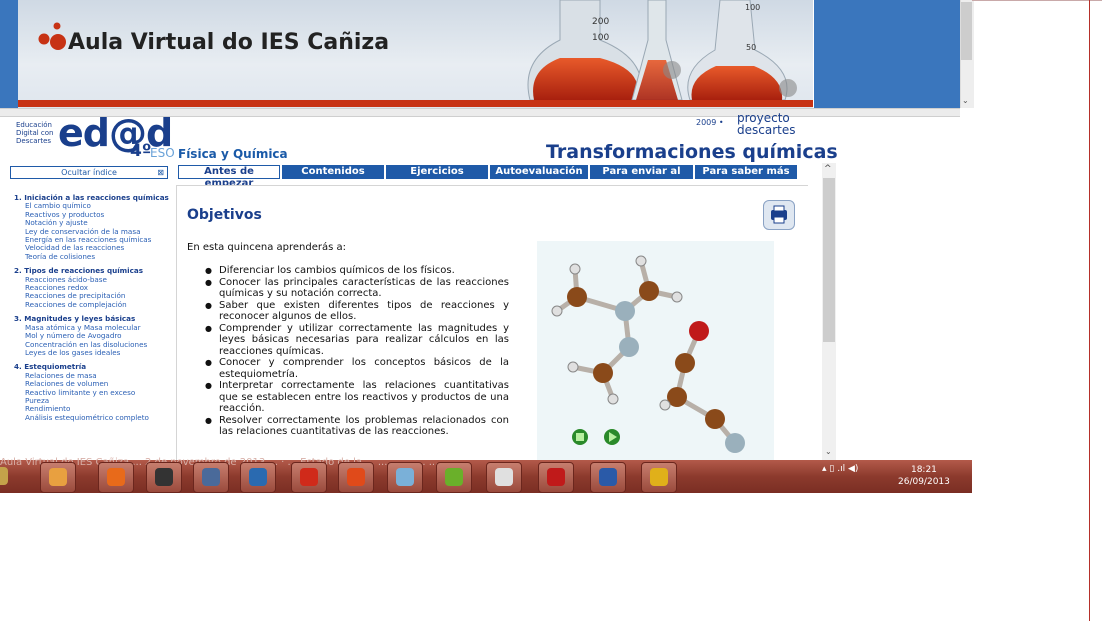 This screenshot has width=1102, height=621. I want to click on play-button, so click(612, 437).